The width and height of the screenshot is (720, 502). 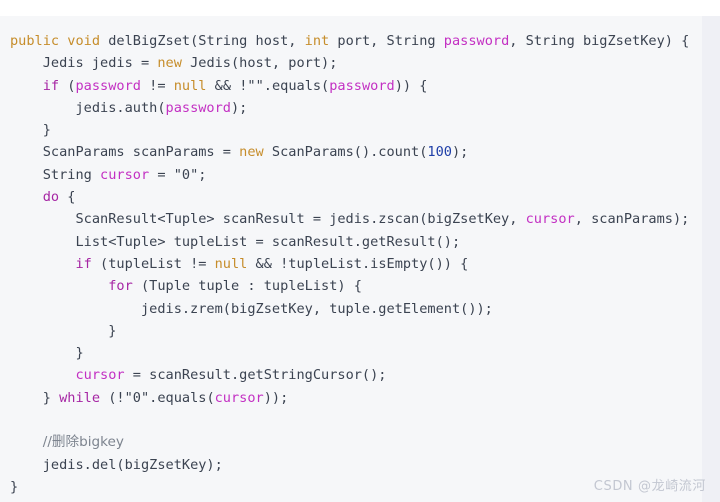 I want to click on code-token-plain: delBigZset(String host,, so click(x=202, y=41).